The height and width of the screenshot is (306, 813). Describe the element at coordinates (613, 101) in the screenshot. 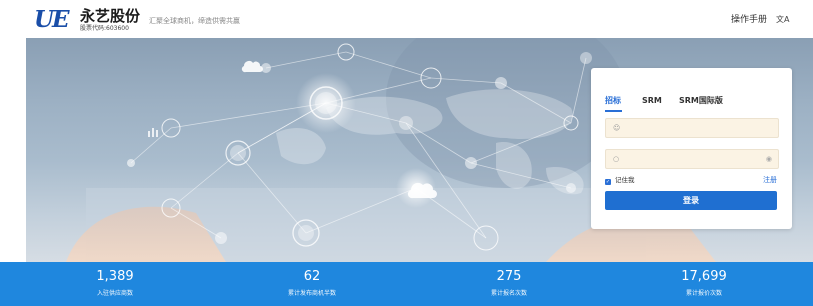

I see `tab-bidding: 招标` at that location.